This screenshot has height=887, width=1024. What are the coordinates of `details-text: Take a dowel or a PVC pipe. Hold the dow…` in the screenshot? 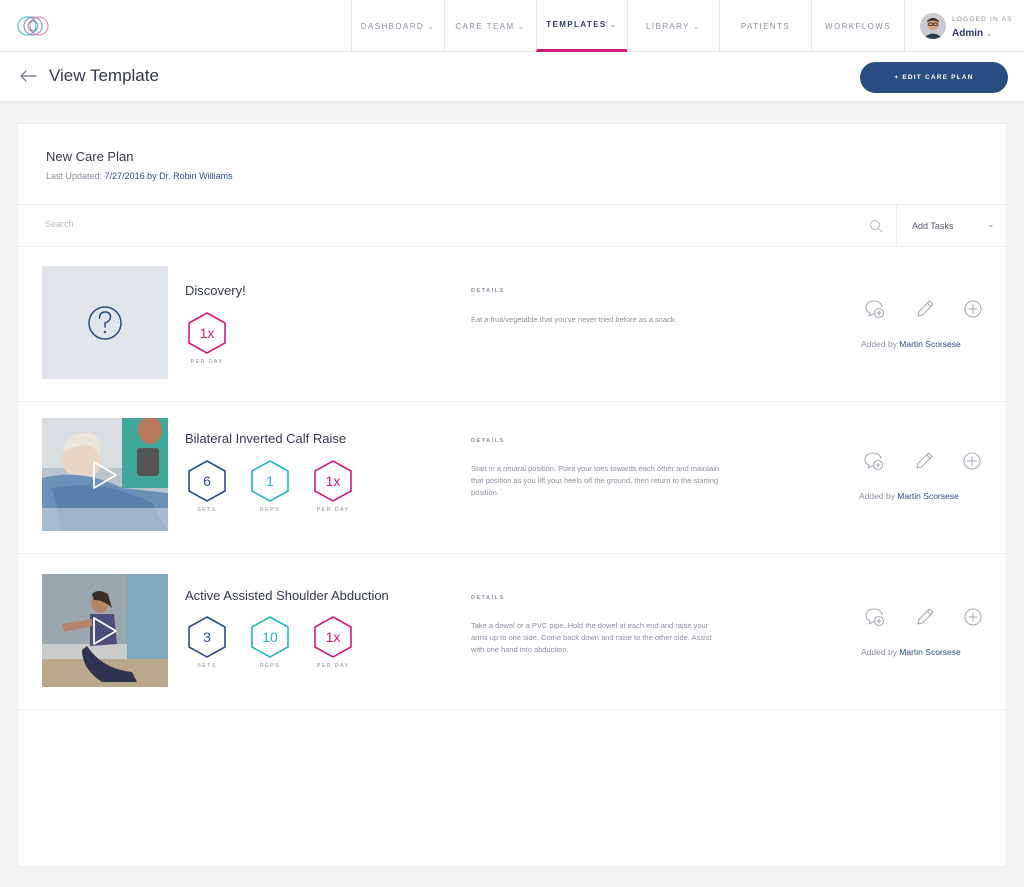 It's located at (591, 637).